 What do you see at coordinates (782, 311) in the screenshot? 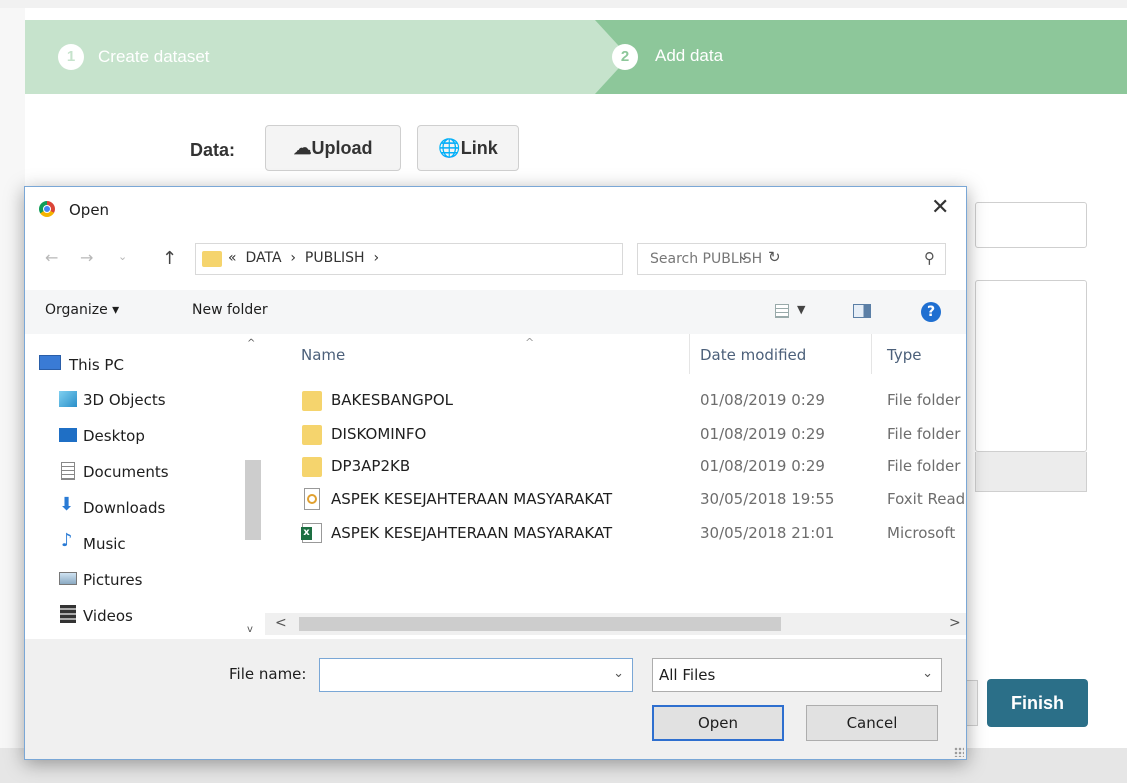
I see `view-options-icon` at bounding box center [782, 311].